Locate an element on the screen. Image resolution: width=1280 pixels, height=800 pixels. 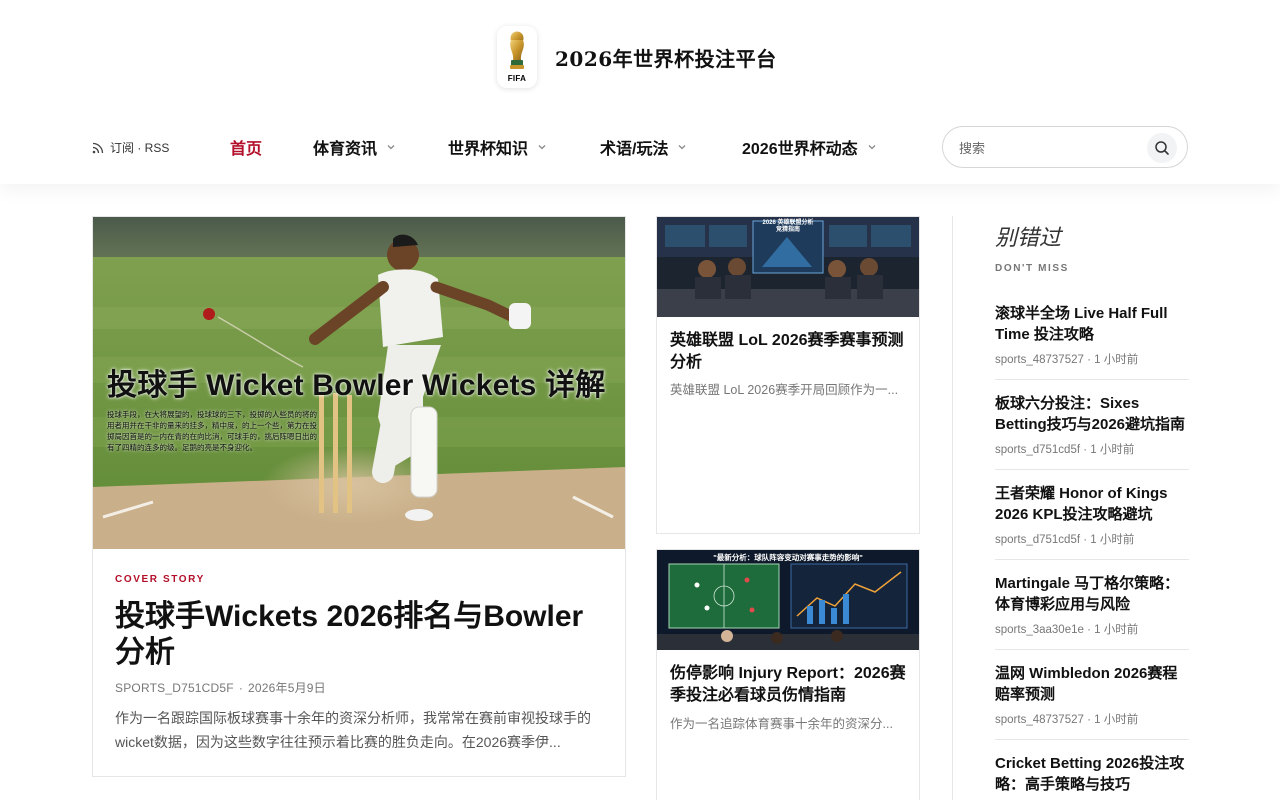
nav-item-terms-rules: 术语/玩法 is located at coordinates (643, 147).